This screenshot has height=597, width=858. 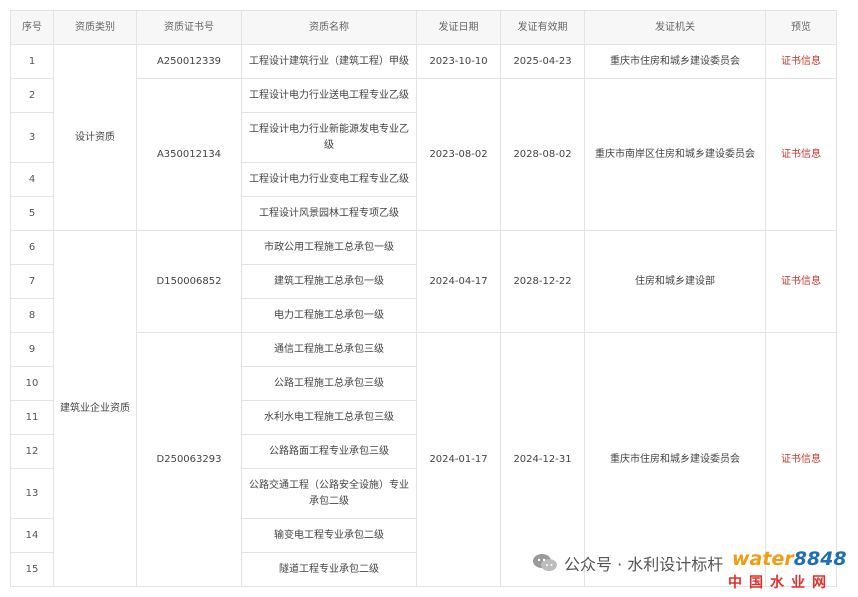 I want to click on row-number: 13, so click(x=32, y=493).